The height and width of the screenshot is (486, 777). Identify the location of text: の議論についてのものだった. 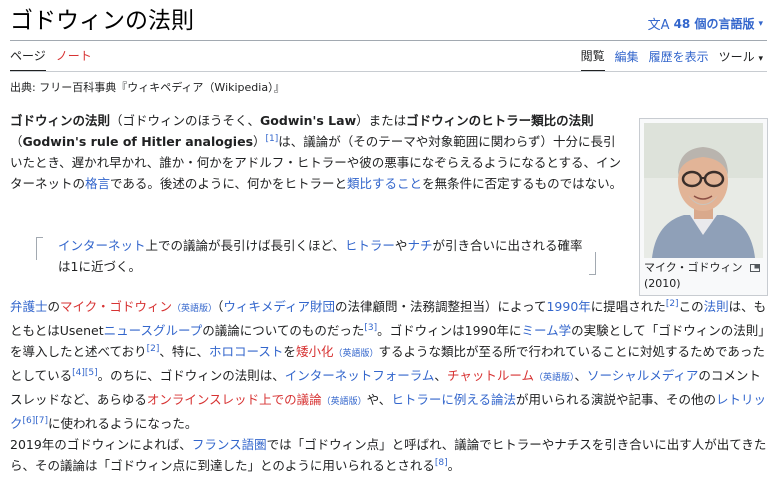
(283, 330).